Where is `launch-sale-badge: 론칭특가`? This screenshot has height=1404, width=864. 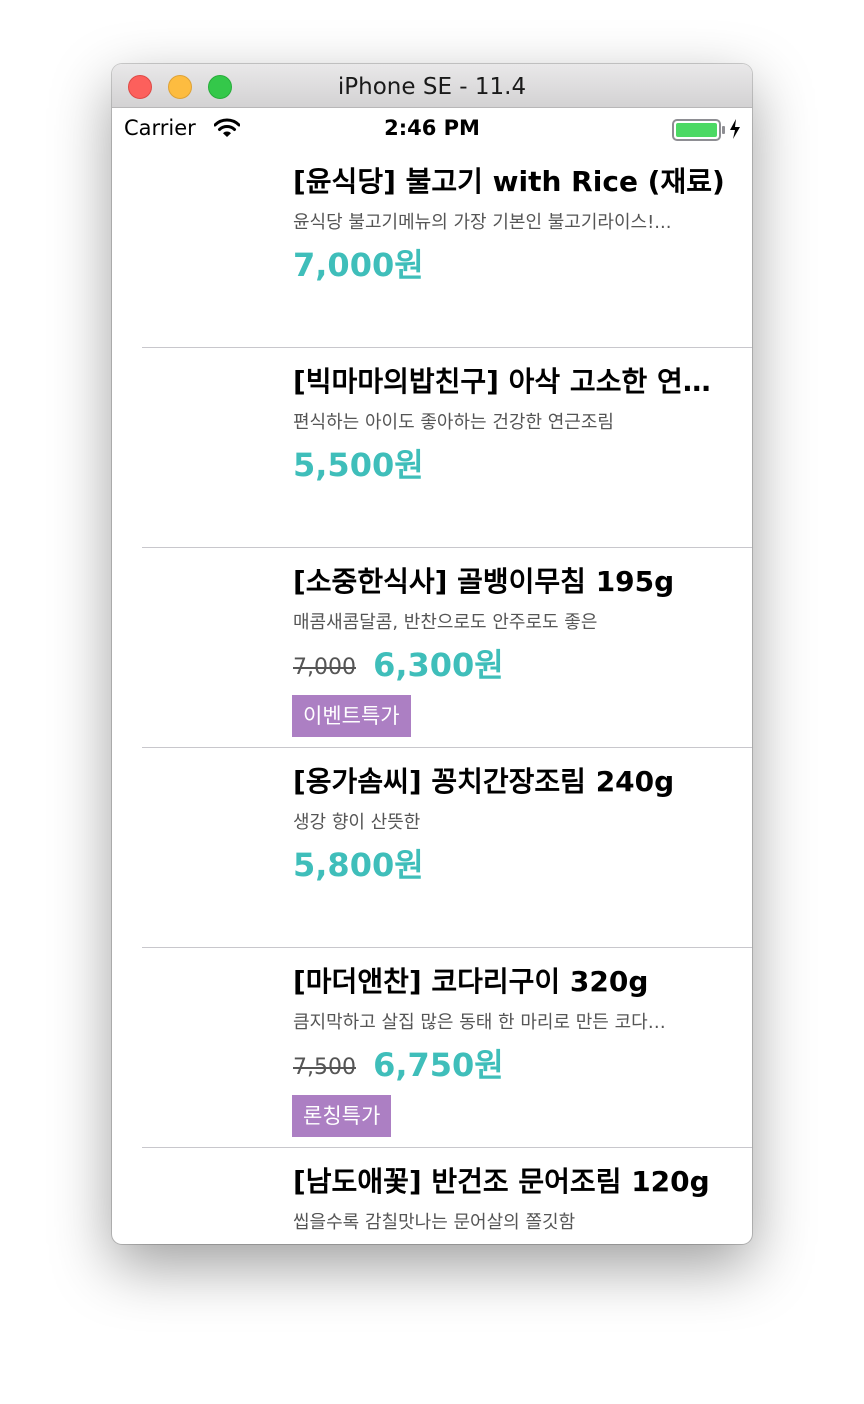 launch-sale-badge: 론칭특가 is located at coordinates (342, 1116).